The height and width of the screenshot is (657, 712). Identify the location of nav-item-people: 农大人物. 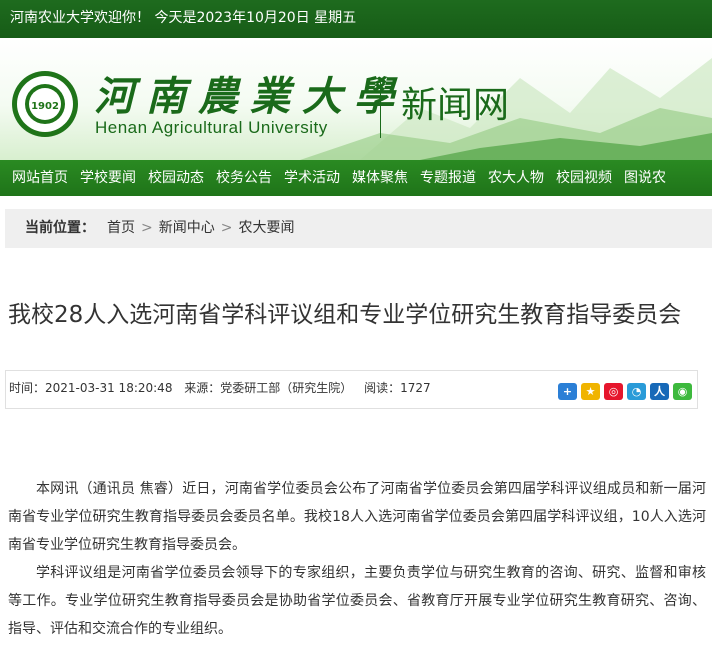
(516, 178).